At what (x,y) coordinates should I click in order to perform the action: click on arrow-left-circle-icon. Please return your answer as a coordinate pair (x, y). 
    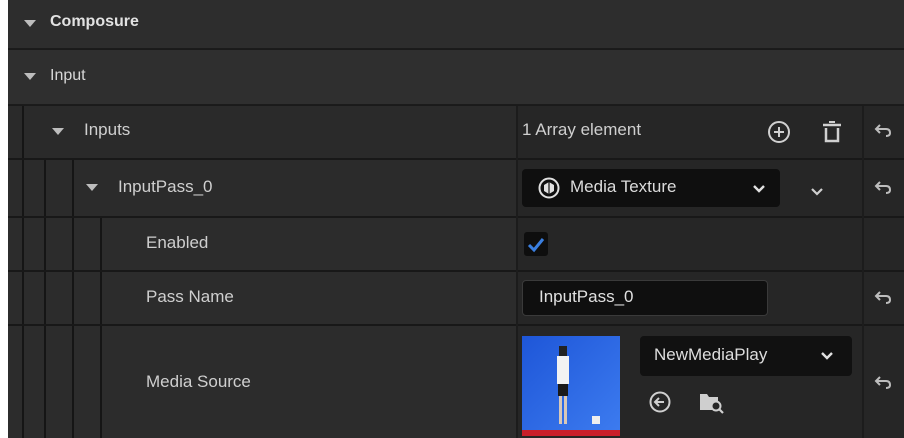
    Looking at the image, I should click on (660, 402).